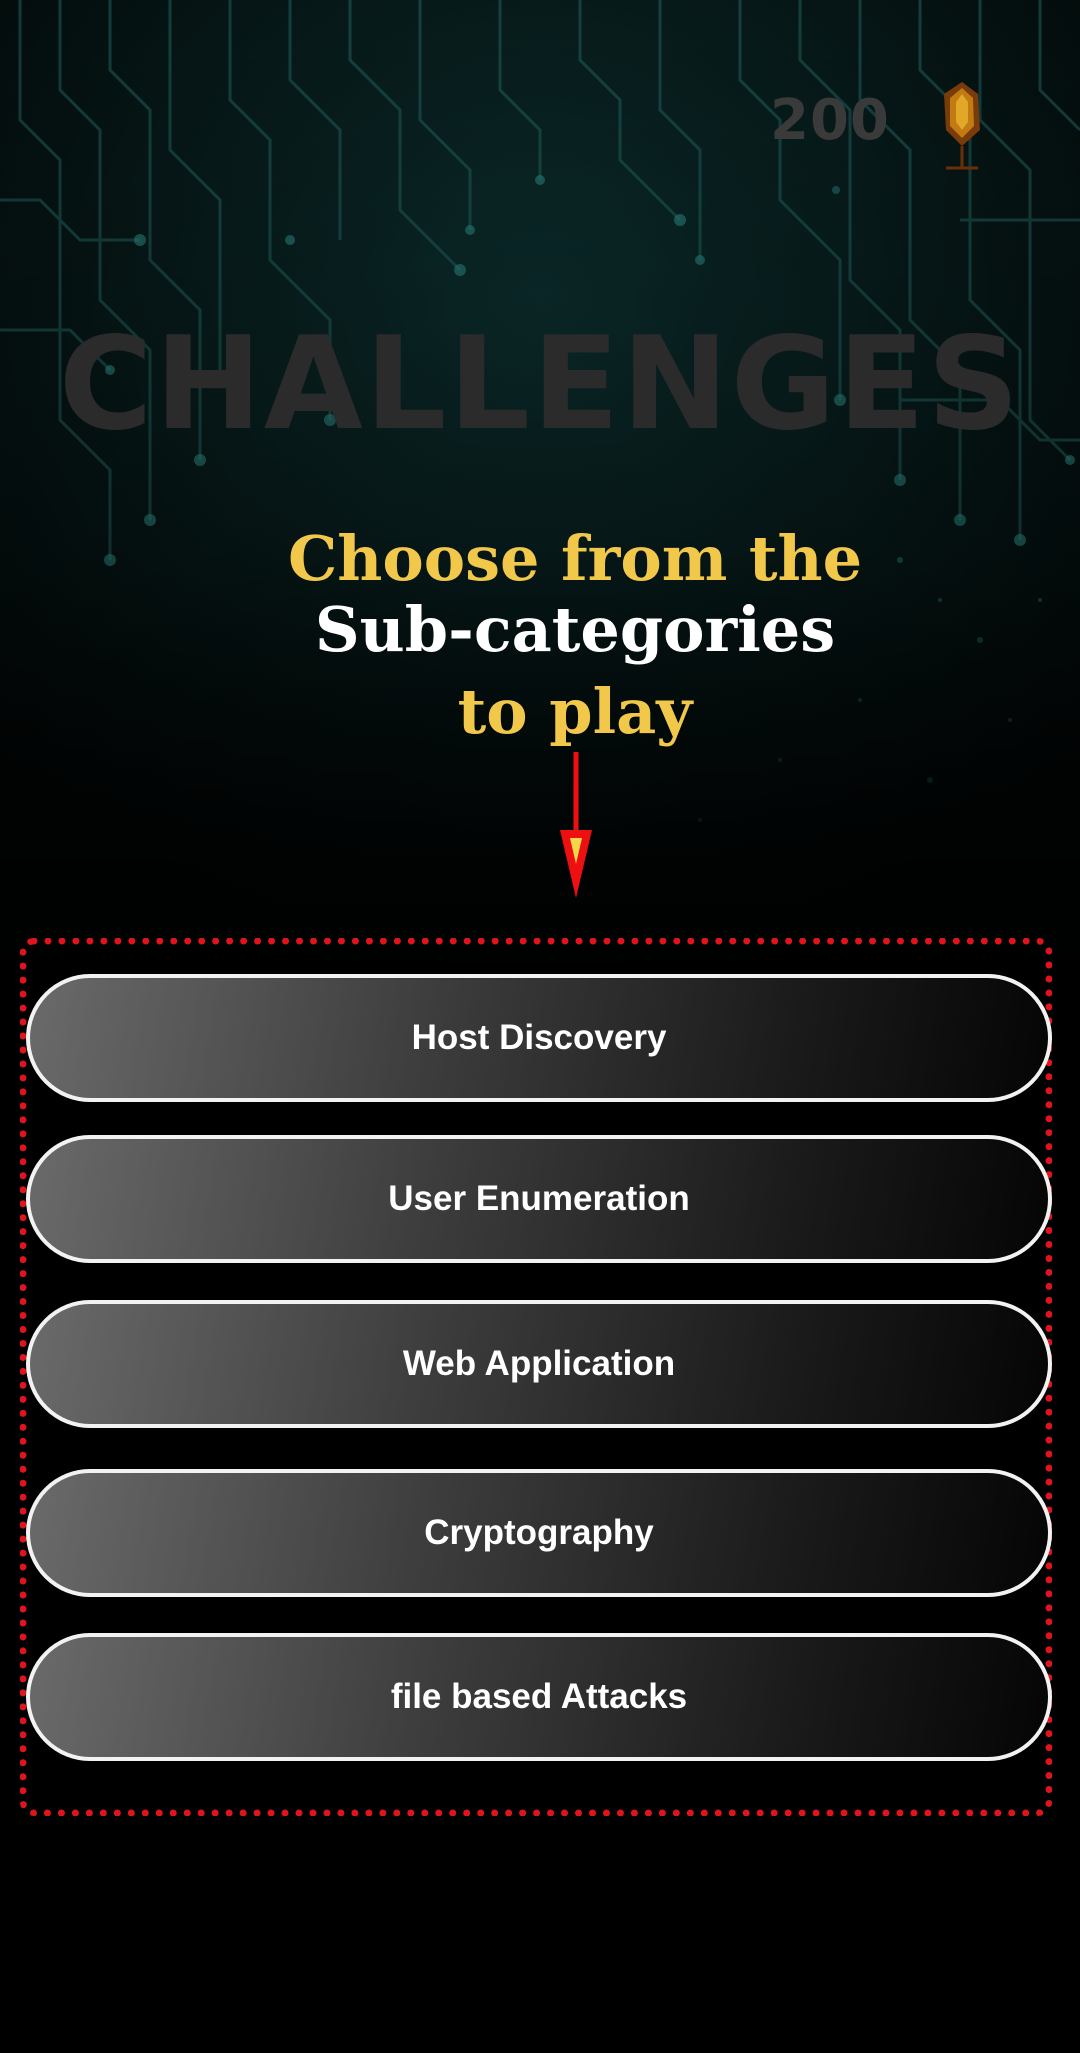 Image resolution: width=1080 pixels, height=2053 pixels. I want to click on instruction-line-1: Choose from the, so click(575, 558).